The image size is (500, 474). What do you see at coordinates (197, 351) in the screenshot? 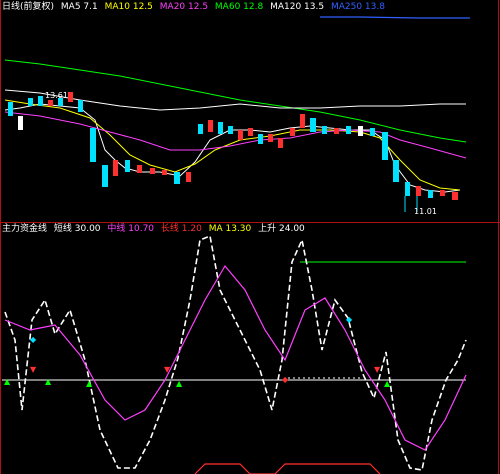
I see `signal-markers: ▲ ▼ ▲ ▲ ▼ ▲ ◆ ▼ ▲ ◆ ◆` at bounding box center [197, 351].